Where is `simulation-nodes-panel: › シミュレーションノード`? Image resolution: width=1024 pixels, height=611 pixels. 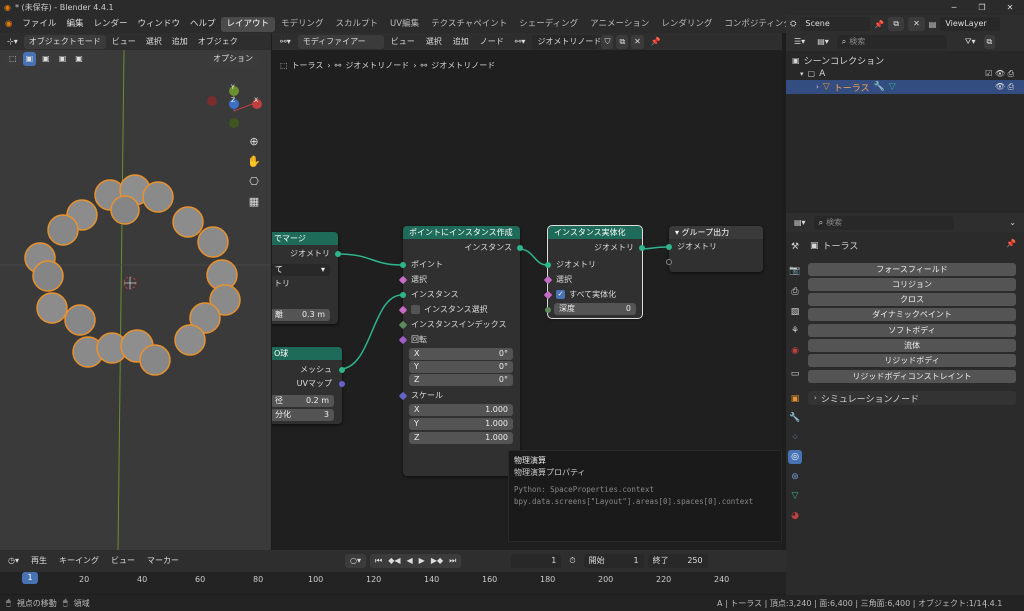 simulation-nodes-panel: › シミュレーションノード is located at coordinates (912, 398).